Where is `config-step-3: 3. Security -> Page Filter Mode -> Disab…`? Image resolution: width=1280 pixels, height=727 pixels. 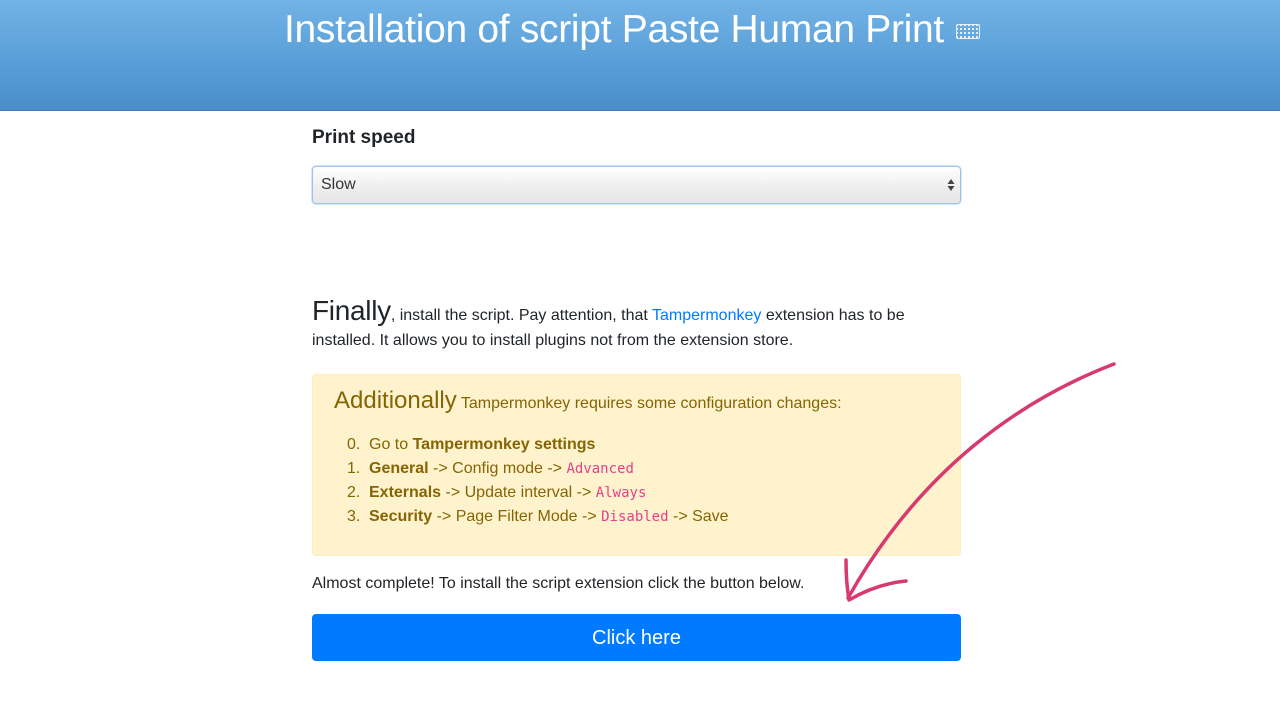
config-step-3: 3. Security -> Page Filter Mode -> Disab… is located at coordinates (538, 517).